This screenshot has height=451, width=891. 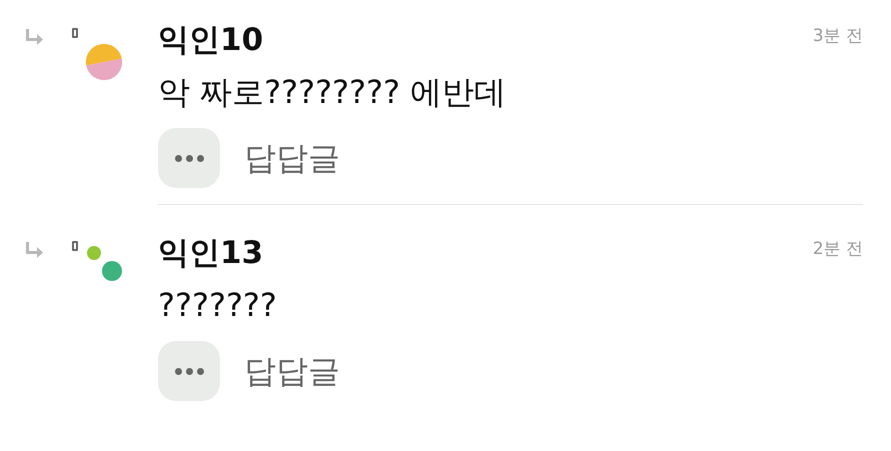 I want to click on comment-time: 2분 전, so click(x=837, y=249).